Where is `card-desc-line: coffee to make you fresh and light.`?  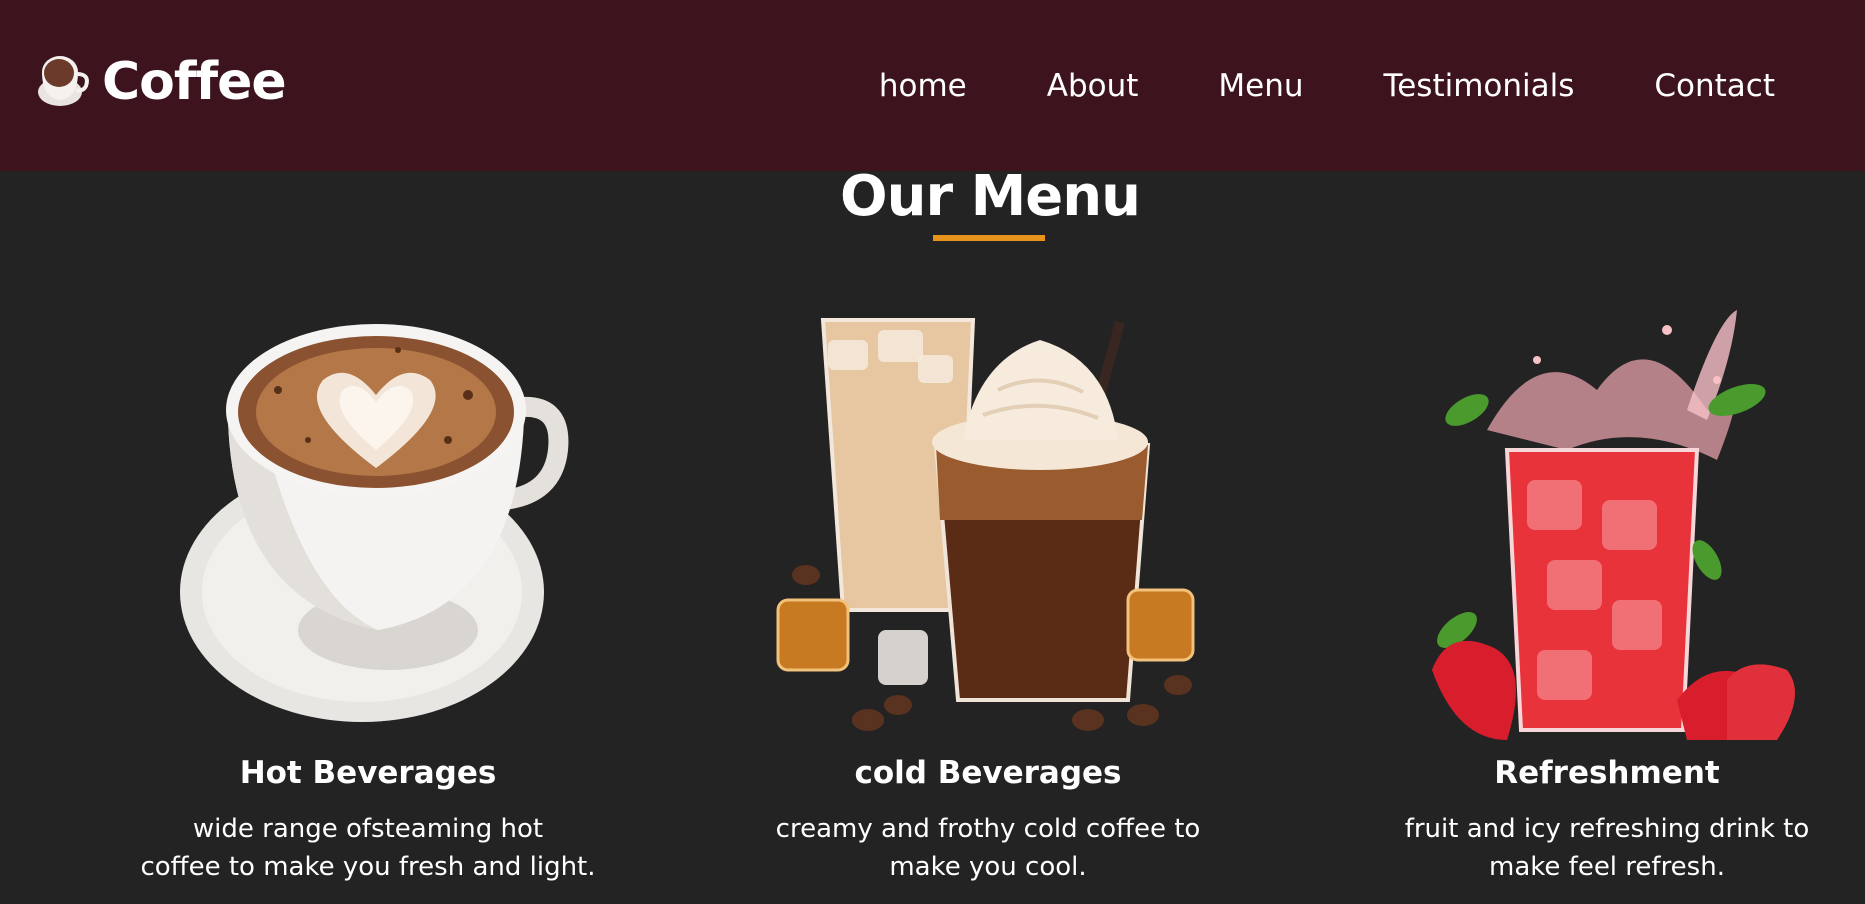
card-desc-line: coffee to make you fresh and light. is located at coordinates (368, 867).